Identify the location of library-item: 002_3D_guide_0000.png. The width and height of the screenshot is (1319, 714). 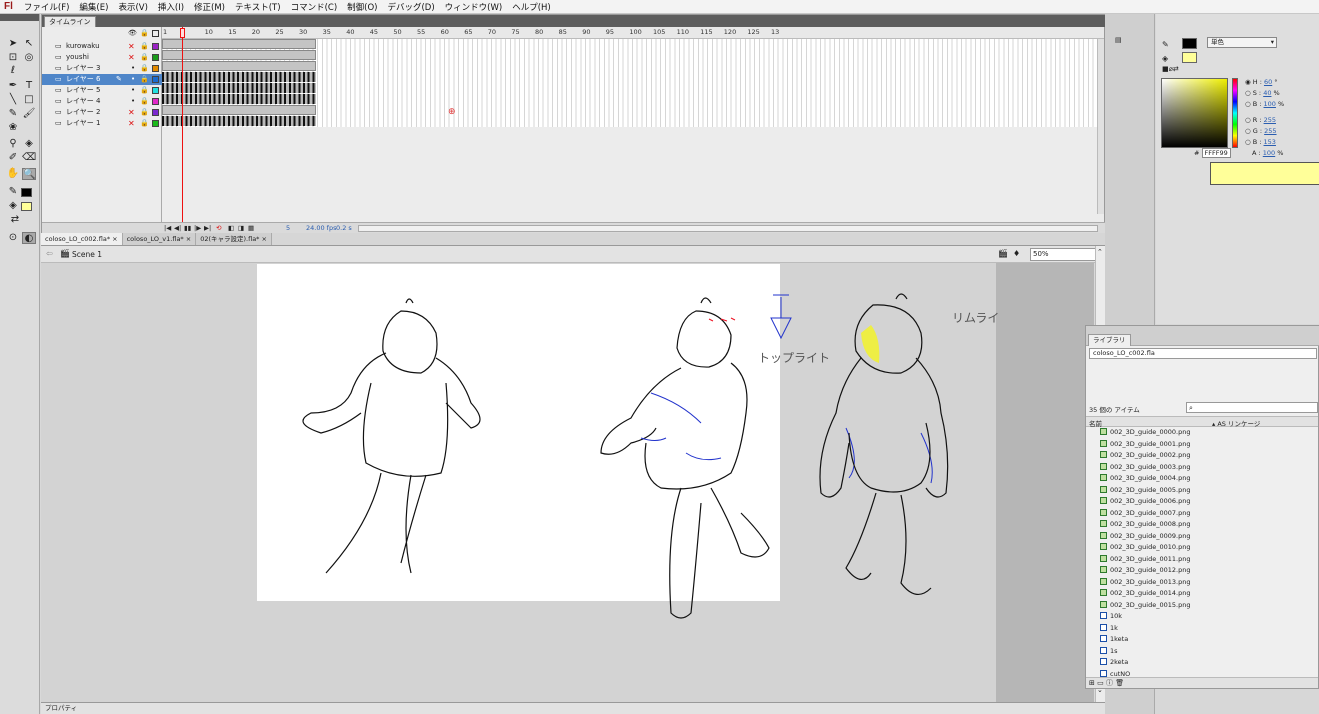
(1145, 432).